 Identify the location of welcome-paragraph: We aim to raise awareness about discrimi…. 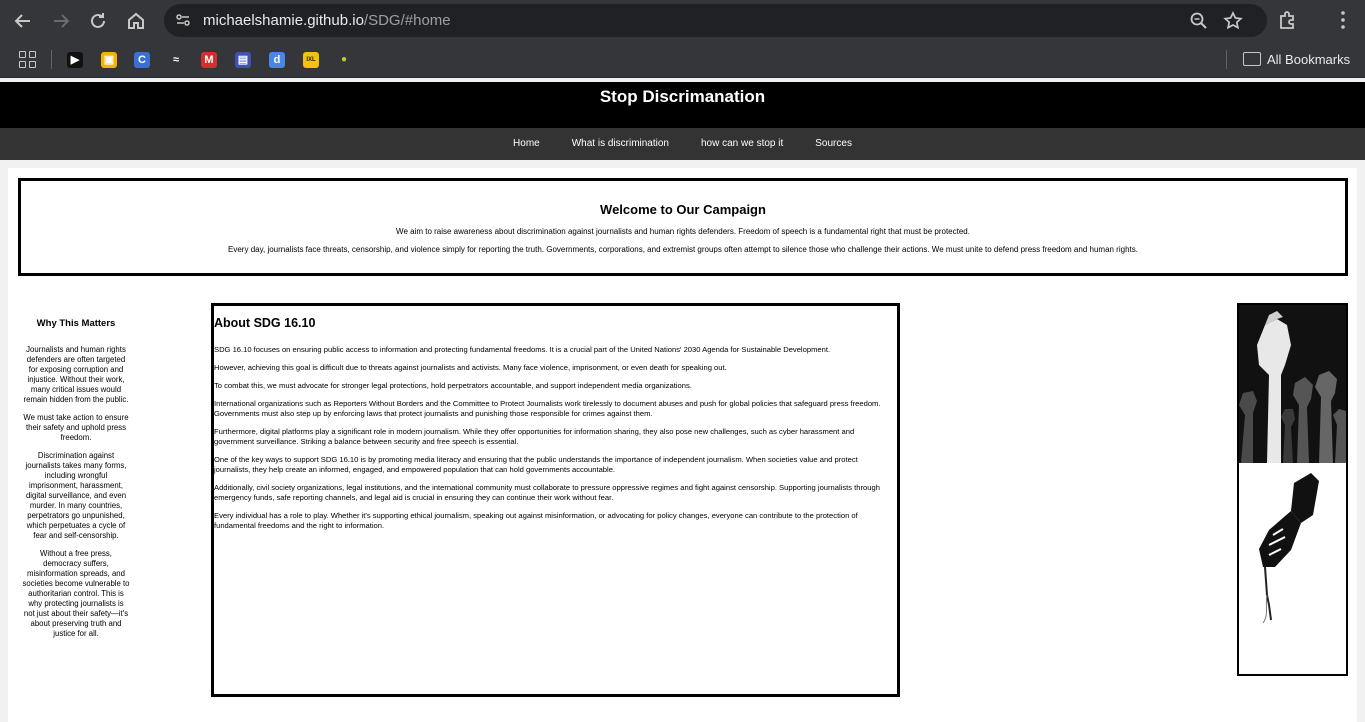
(683, 231).